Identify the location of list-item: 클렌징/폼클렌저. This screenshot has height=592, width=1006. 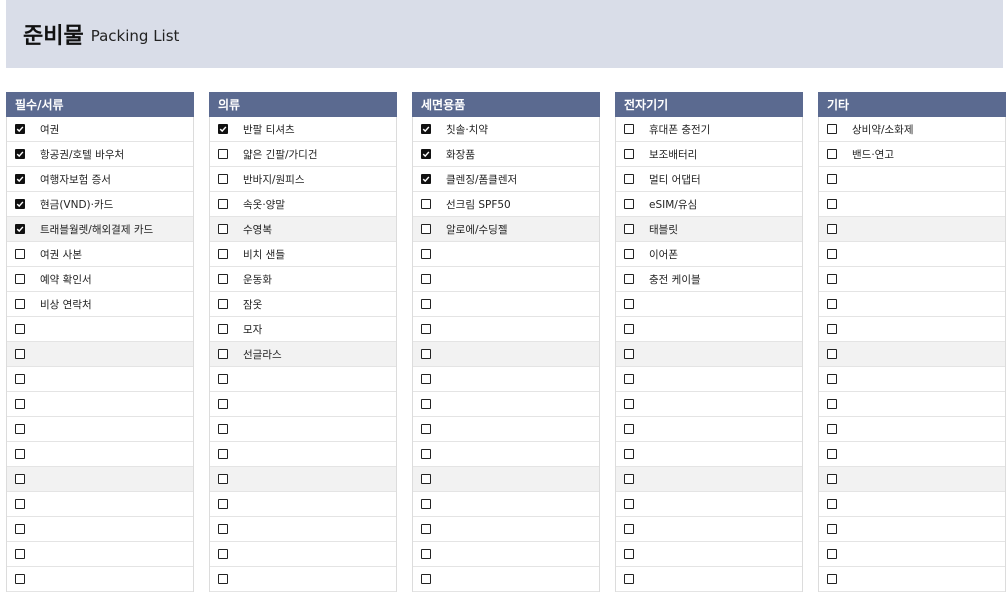
(506, 179).